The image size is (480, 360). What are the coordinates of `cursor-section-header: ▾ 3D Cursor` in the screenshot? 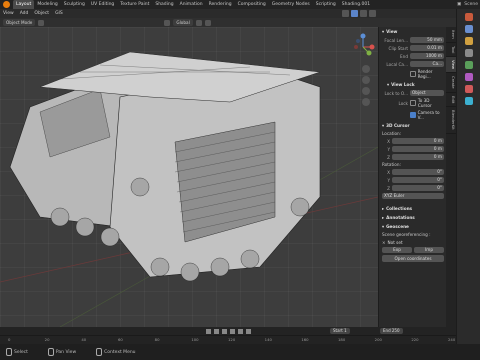 It's located at (413, 125).